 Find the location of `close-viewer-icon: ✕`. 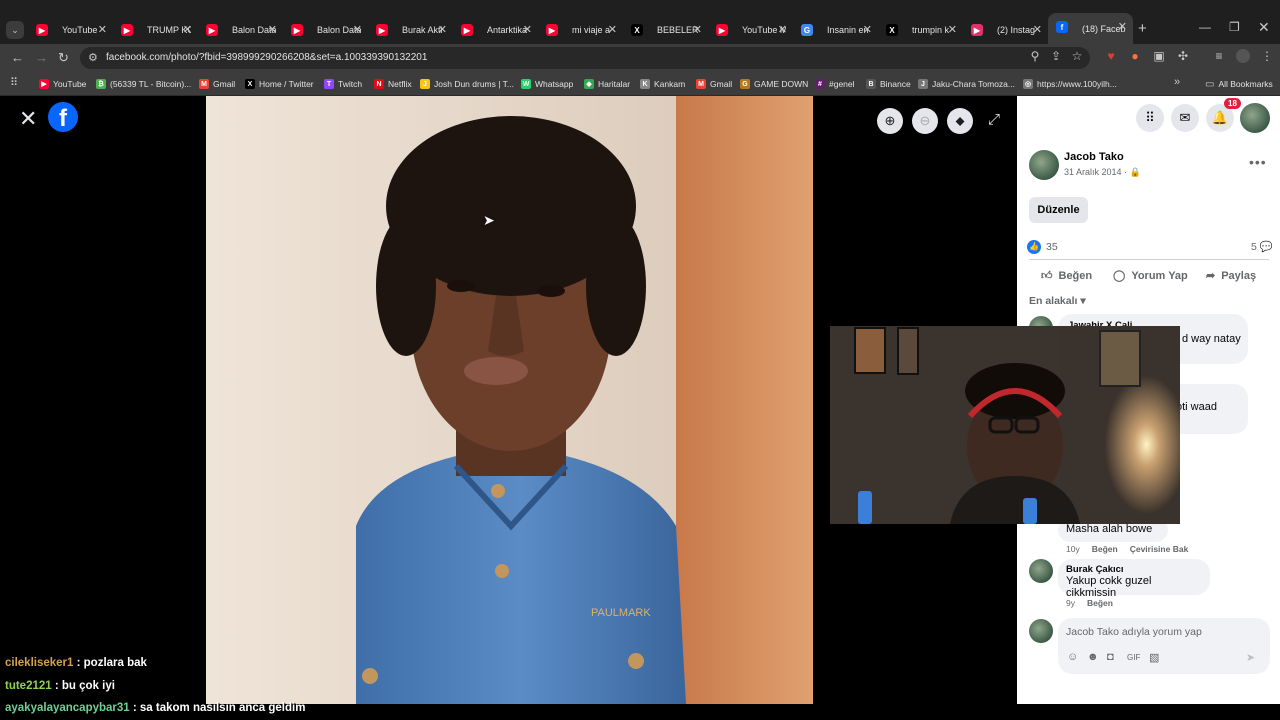

close-viewer-icon: ✕ is located at coordinates (28, 119).